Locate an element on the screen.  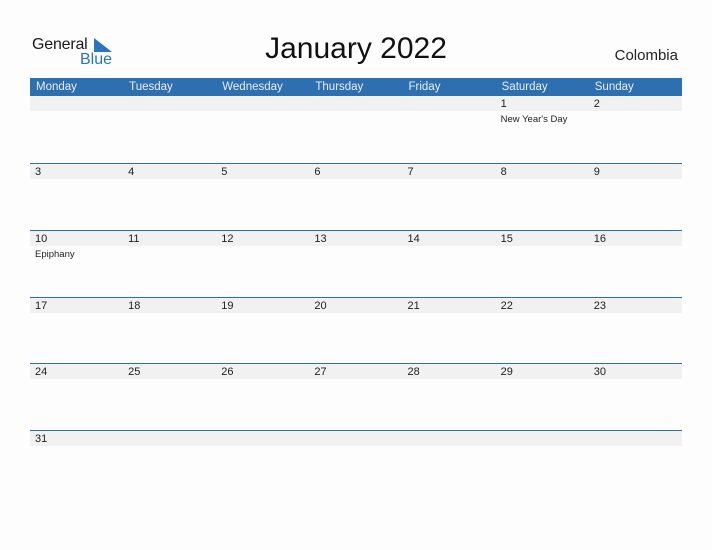
day-number: 5 is located at coordinates (224, 172).